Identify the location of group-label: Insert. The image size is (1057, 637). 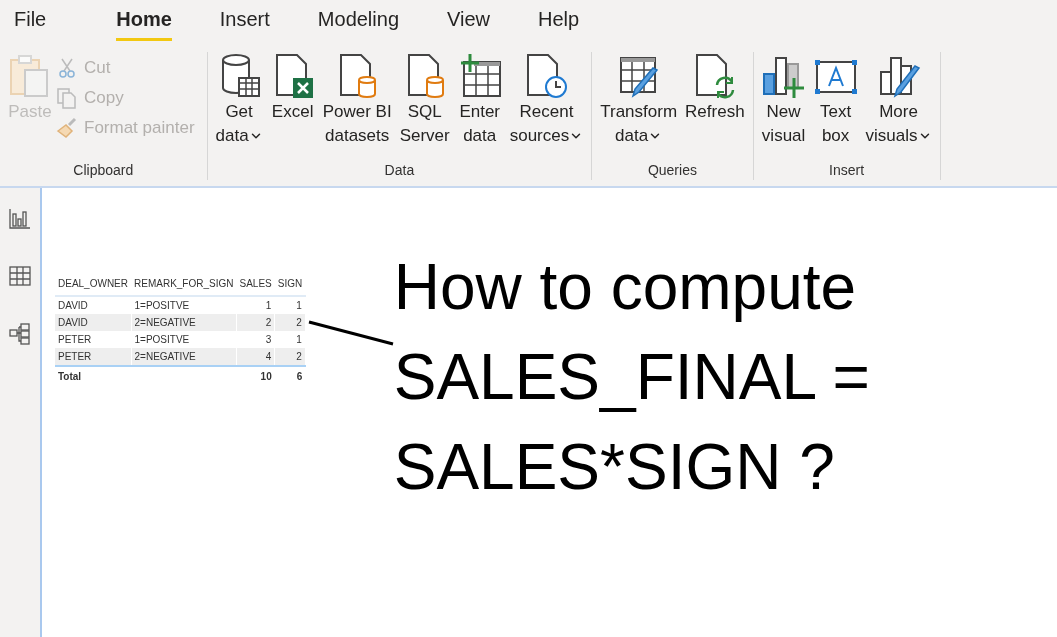
(847, 170).